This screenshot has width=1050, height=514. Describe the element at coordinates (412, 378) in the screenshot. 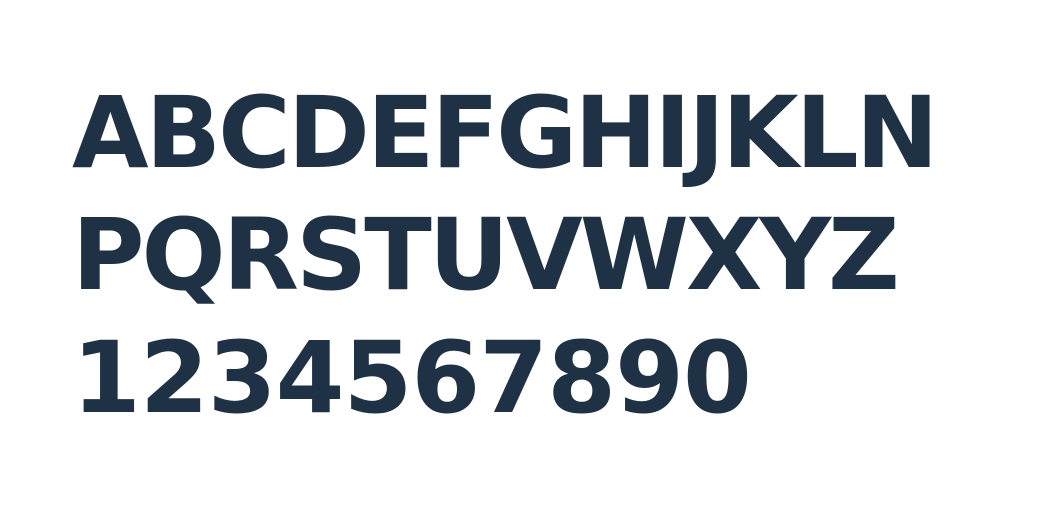

I see `numerals-row: 1234567890` at that location.